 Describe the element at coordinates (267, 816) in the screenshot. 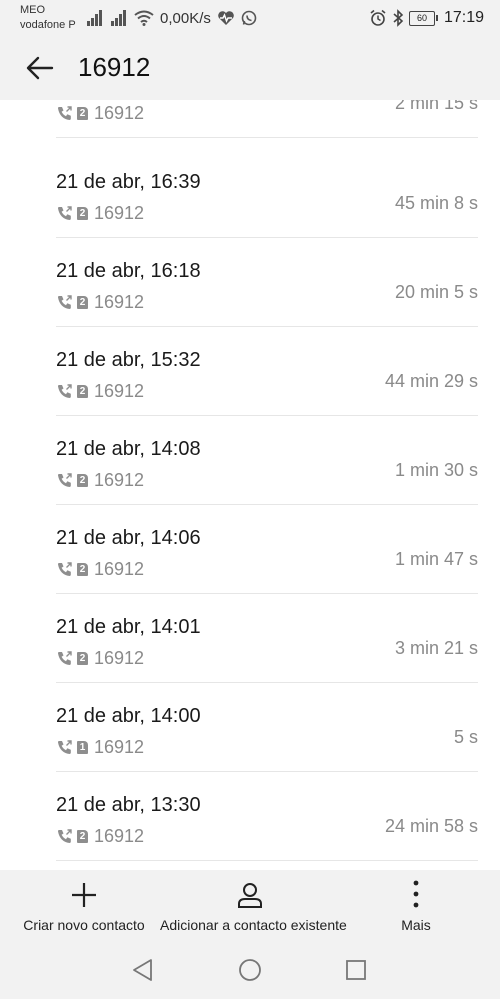

I see `call-log-row: 21 de abr, 13:30 2 16912 24 min 58 s` at that location.